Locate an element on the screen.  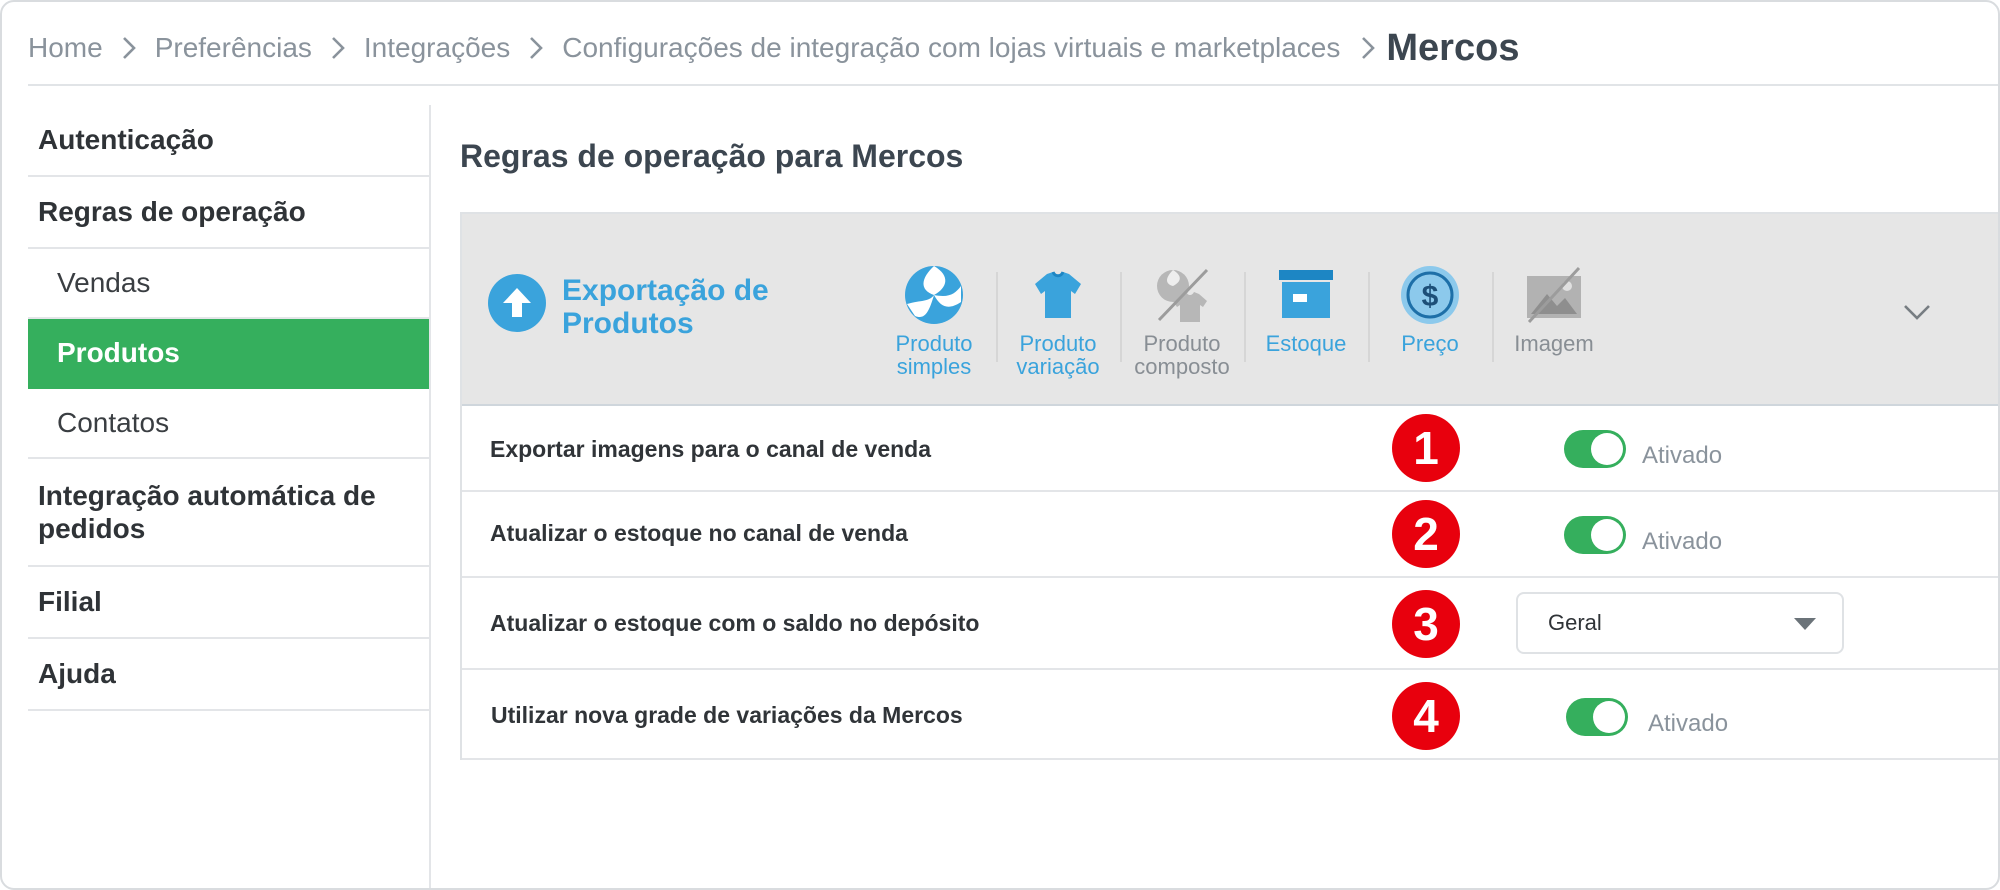
number-badge: 4 is located at coordinates (1426, 716).